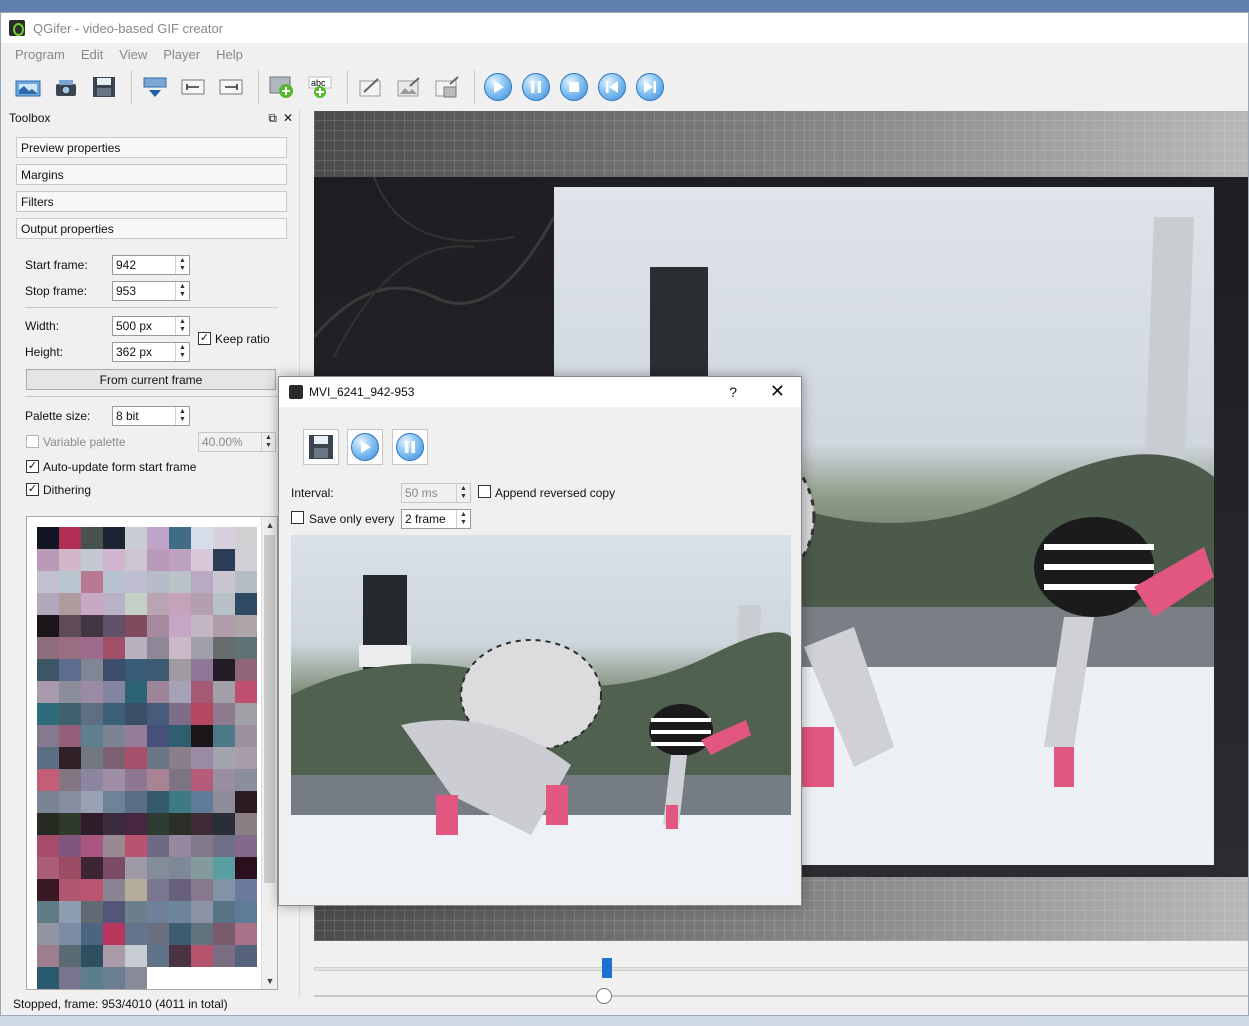  Describe the element at coordinates (204, 338) in the screenshot. I see `keep-ratio-checkbox: ✓` at that location.